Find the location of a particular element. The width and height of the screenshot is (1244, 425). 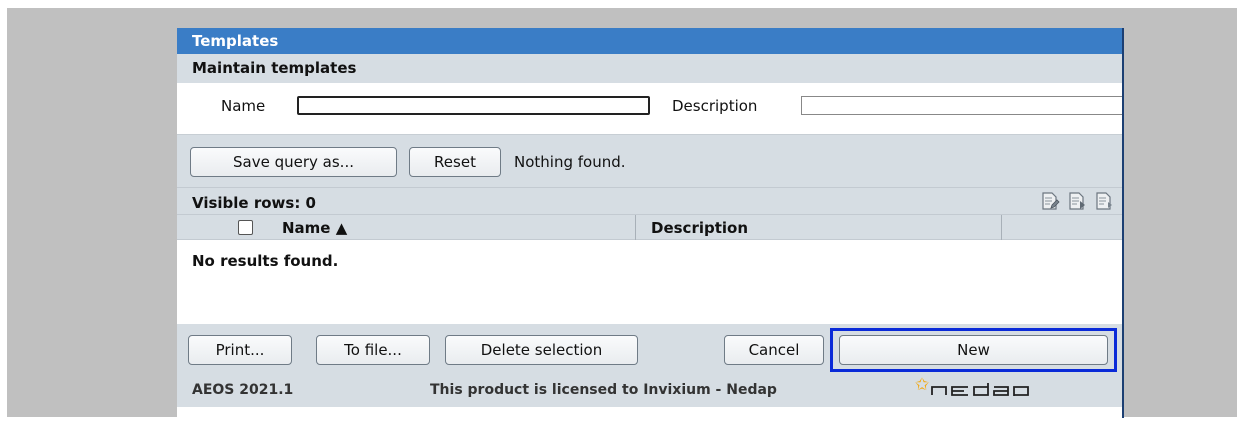

query-status: Nothing found. is located at coordinates (570, 162).